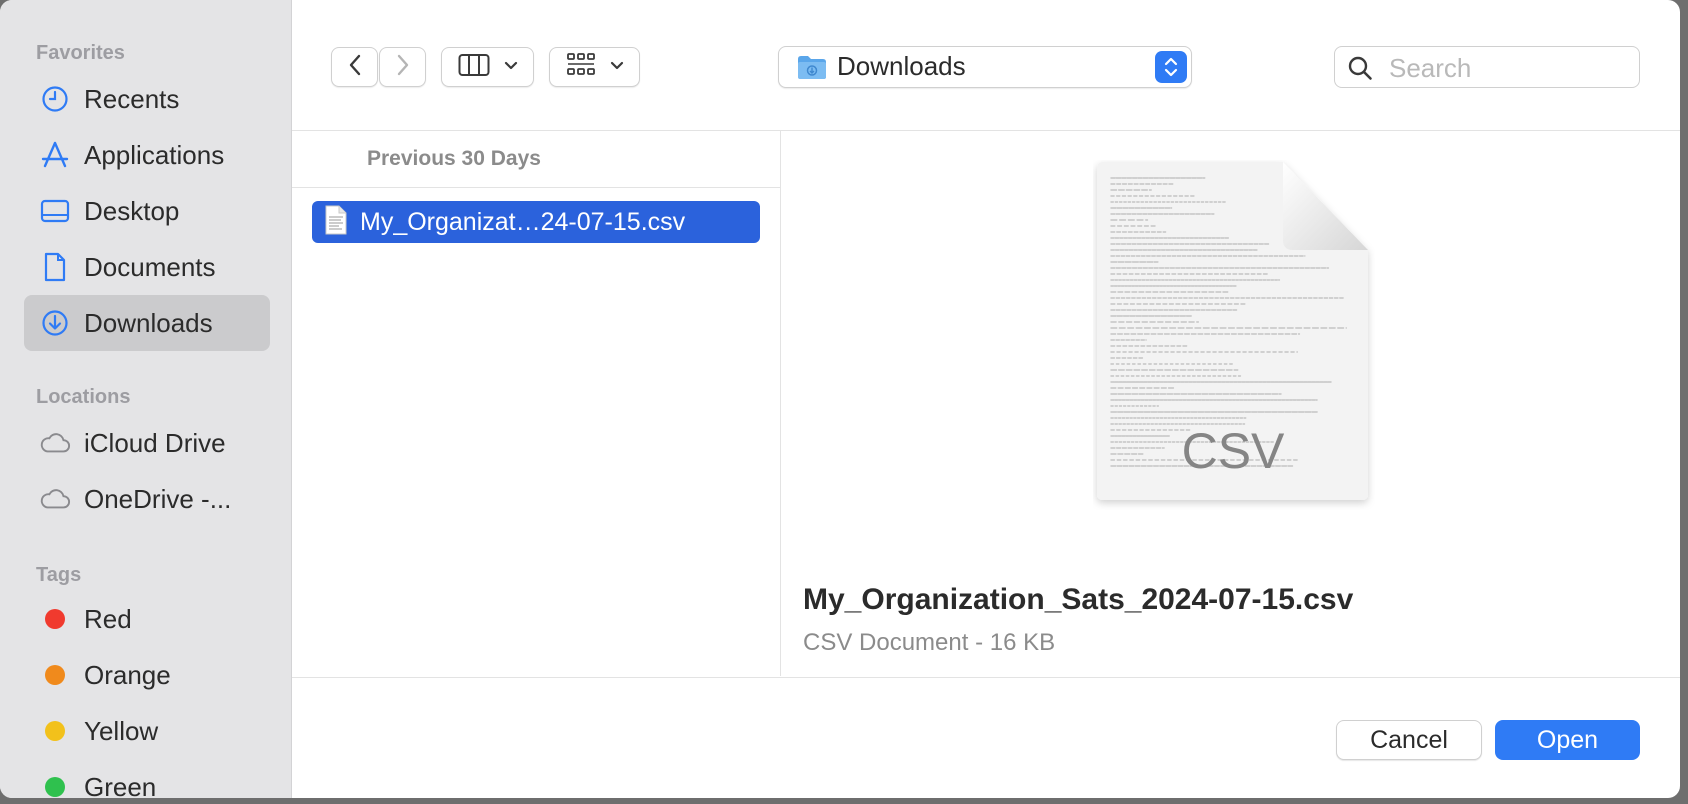 Image resolution: width=1688 pixels, height=804 pixels. Describe the element at coordinates (108, 618) in the screenshot. I see `sidebar-item-label: Red` at that location.